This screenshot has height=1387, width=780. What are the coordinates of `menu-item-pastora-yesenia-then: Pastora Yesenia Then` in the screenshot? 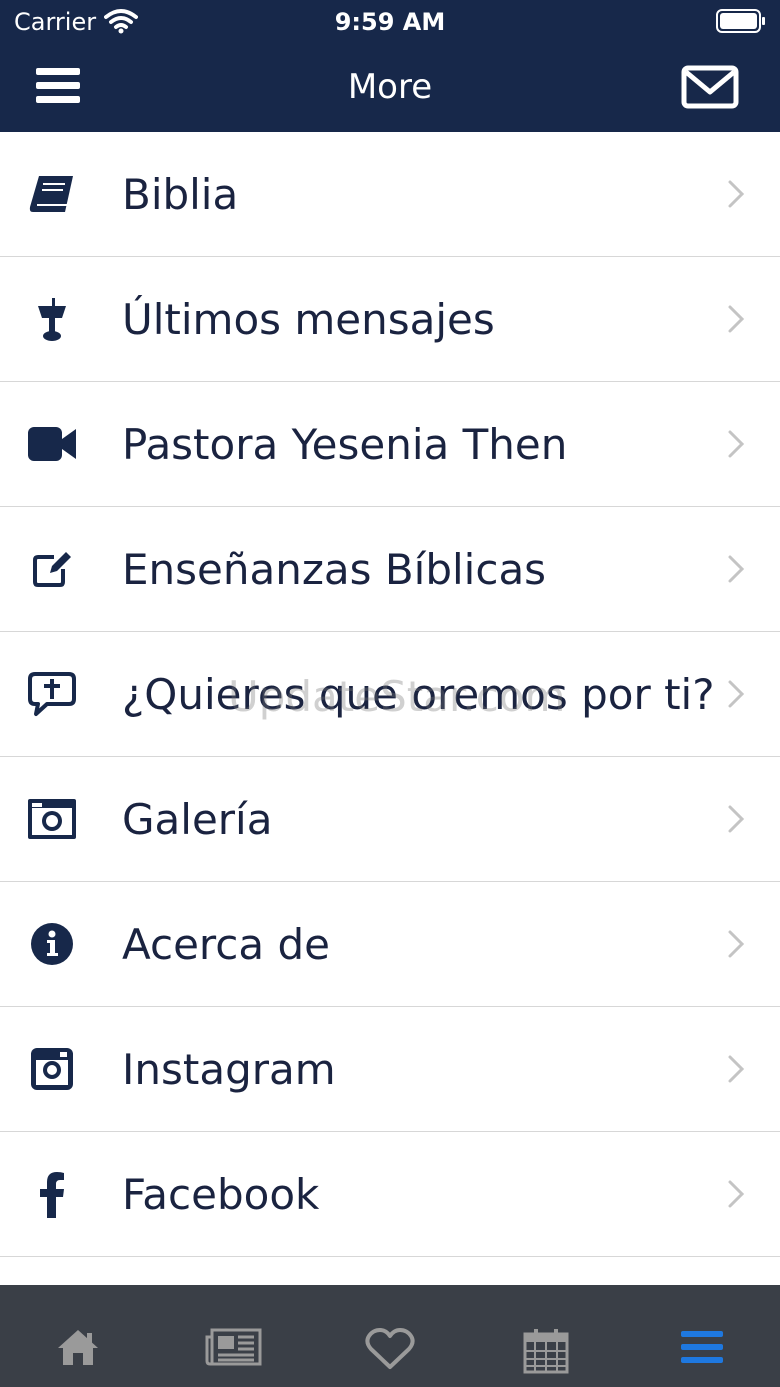 It's located at (390, 444).